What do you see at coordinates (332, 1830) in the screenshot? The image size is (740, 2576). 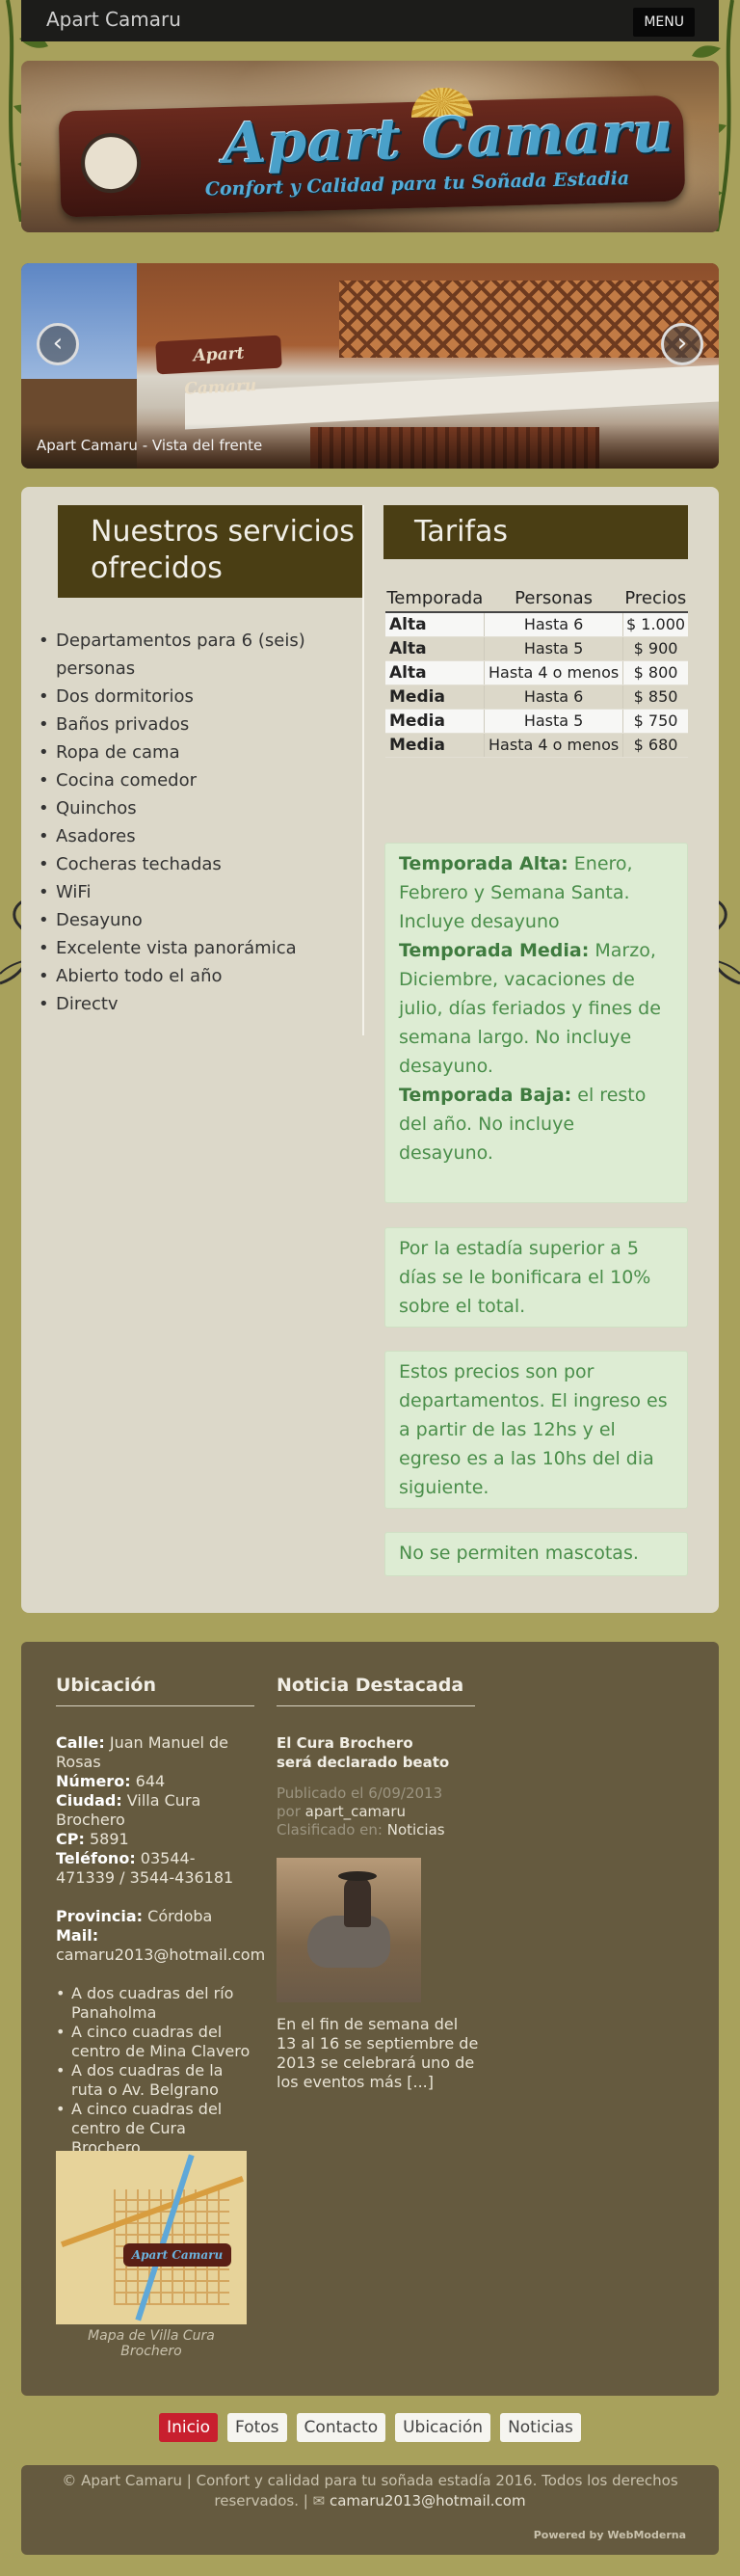 I see `news-category-label: Clasificado en:` at bounding box center [332, 1830].